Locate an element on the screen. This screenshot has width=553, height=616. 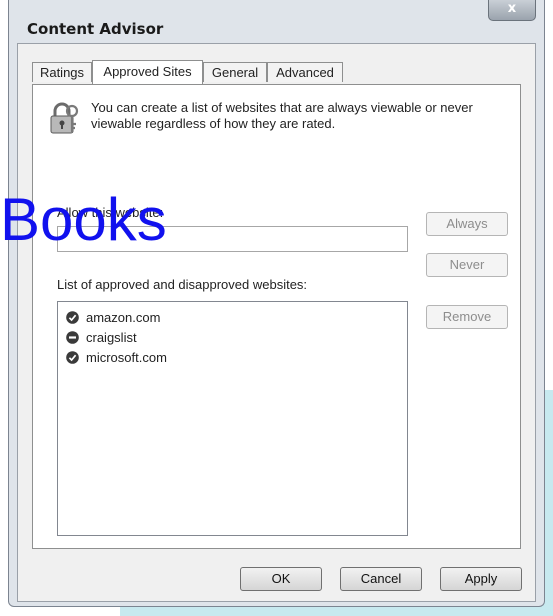
site-name: craigslist is located at coordinates (111, 337).